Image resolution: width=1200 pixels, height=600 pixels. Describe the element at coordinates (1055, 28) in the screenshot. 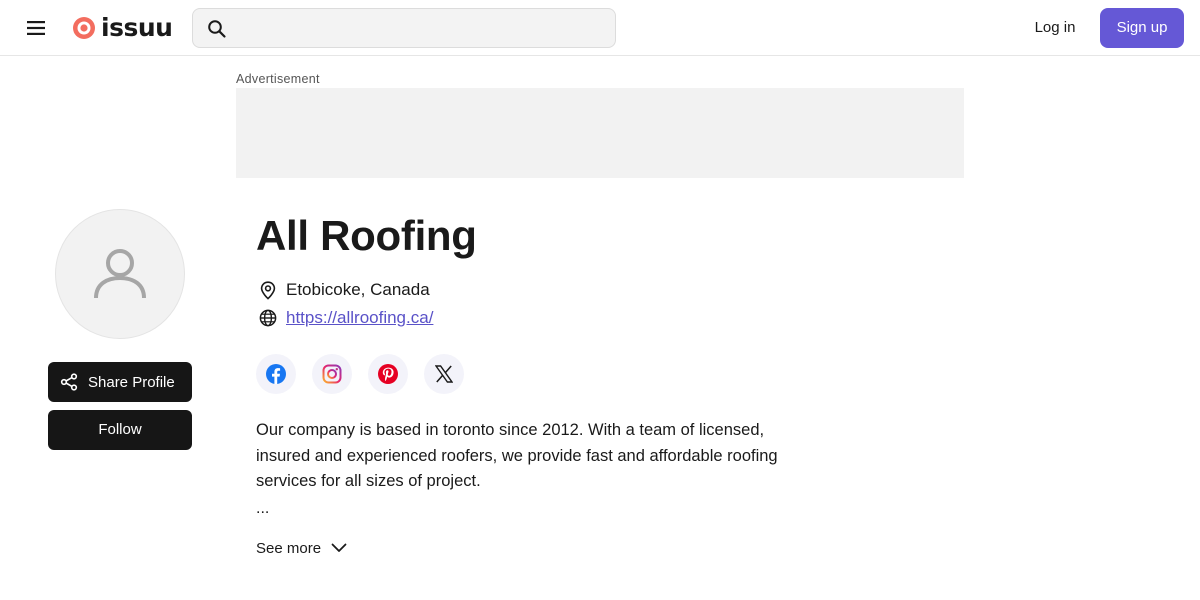

I see `login-link: Log in` at that location.